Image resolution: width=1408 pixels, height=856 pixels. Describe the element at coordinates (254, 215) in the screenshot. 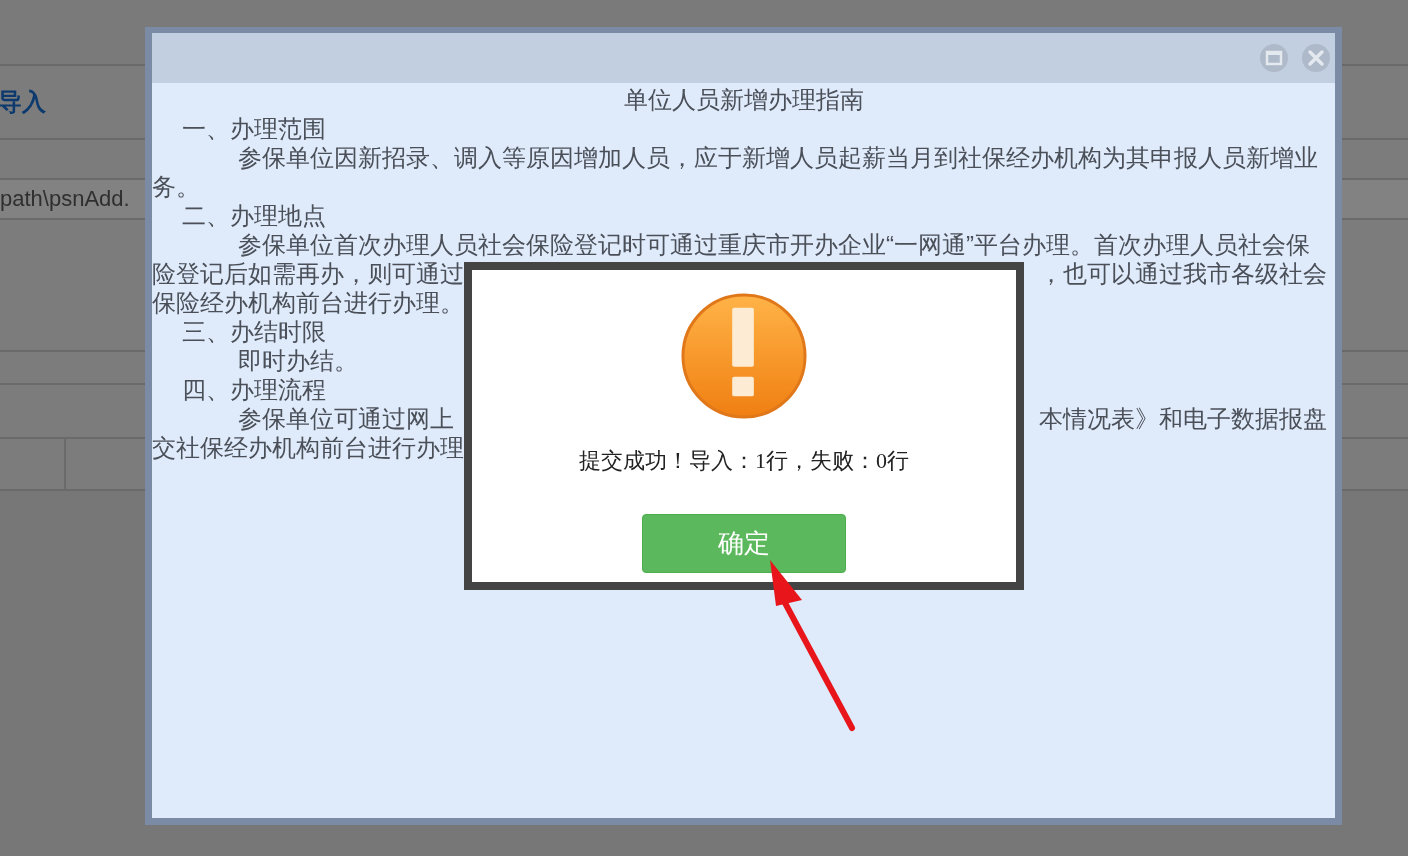

I see `guide-text: 二、办理地点` at that location.